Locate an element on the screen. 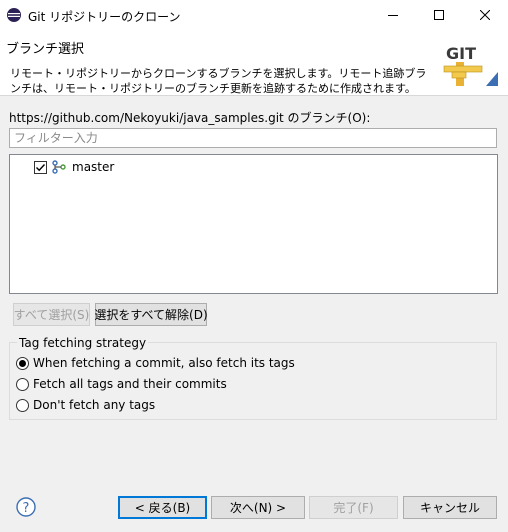 This screenshot has height=532, width=508. check-icon is located at coordinates (41, 167).